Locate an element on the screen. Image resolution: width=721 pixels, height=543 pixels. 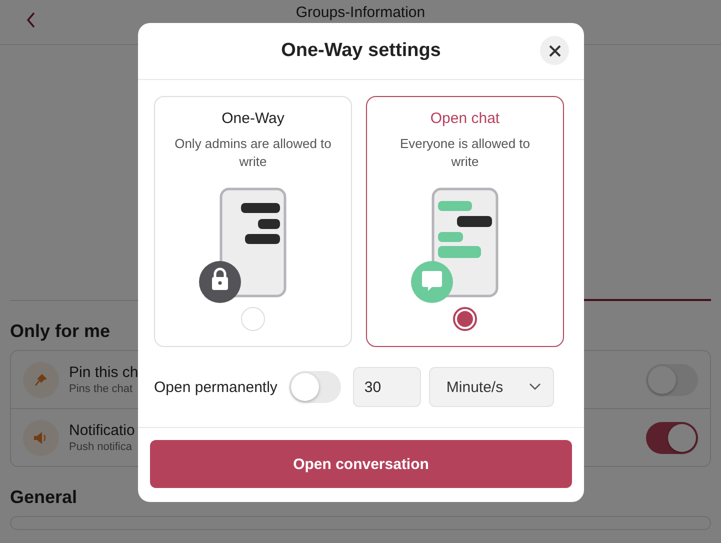
unit-dropdown: Minute/s is located at coordinates (491, 387).